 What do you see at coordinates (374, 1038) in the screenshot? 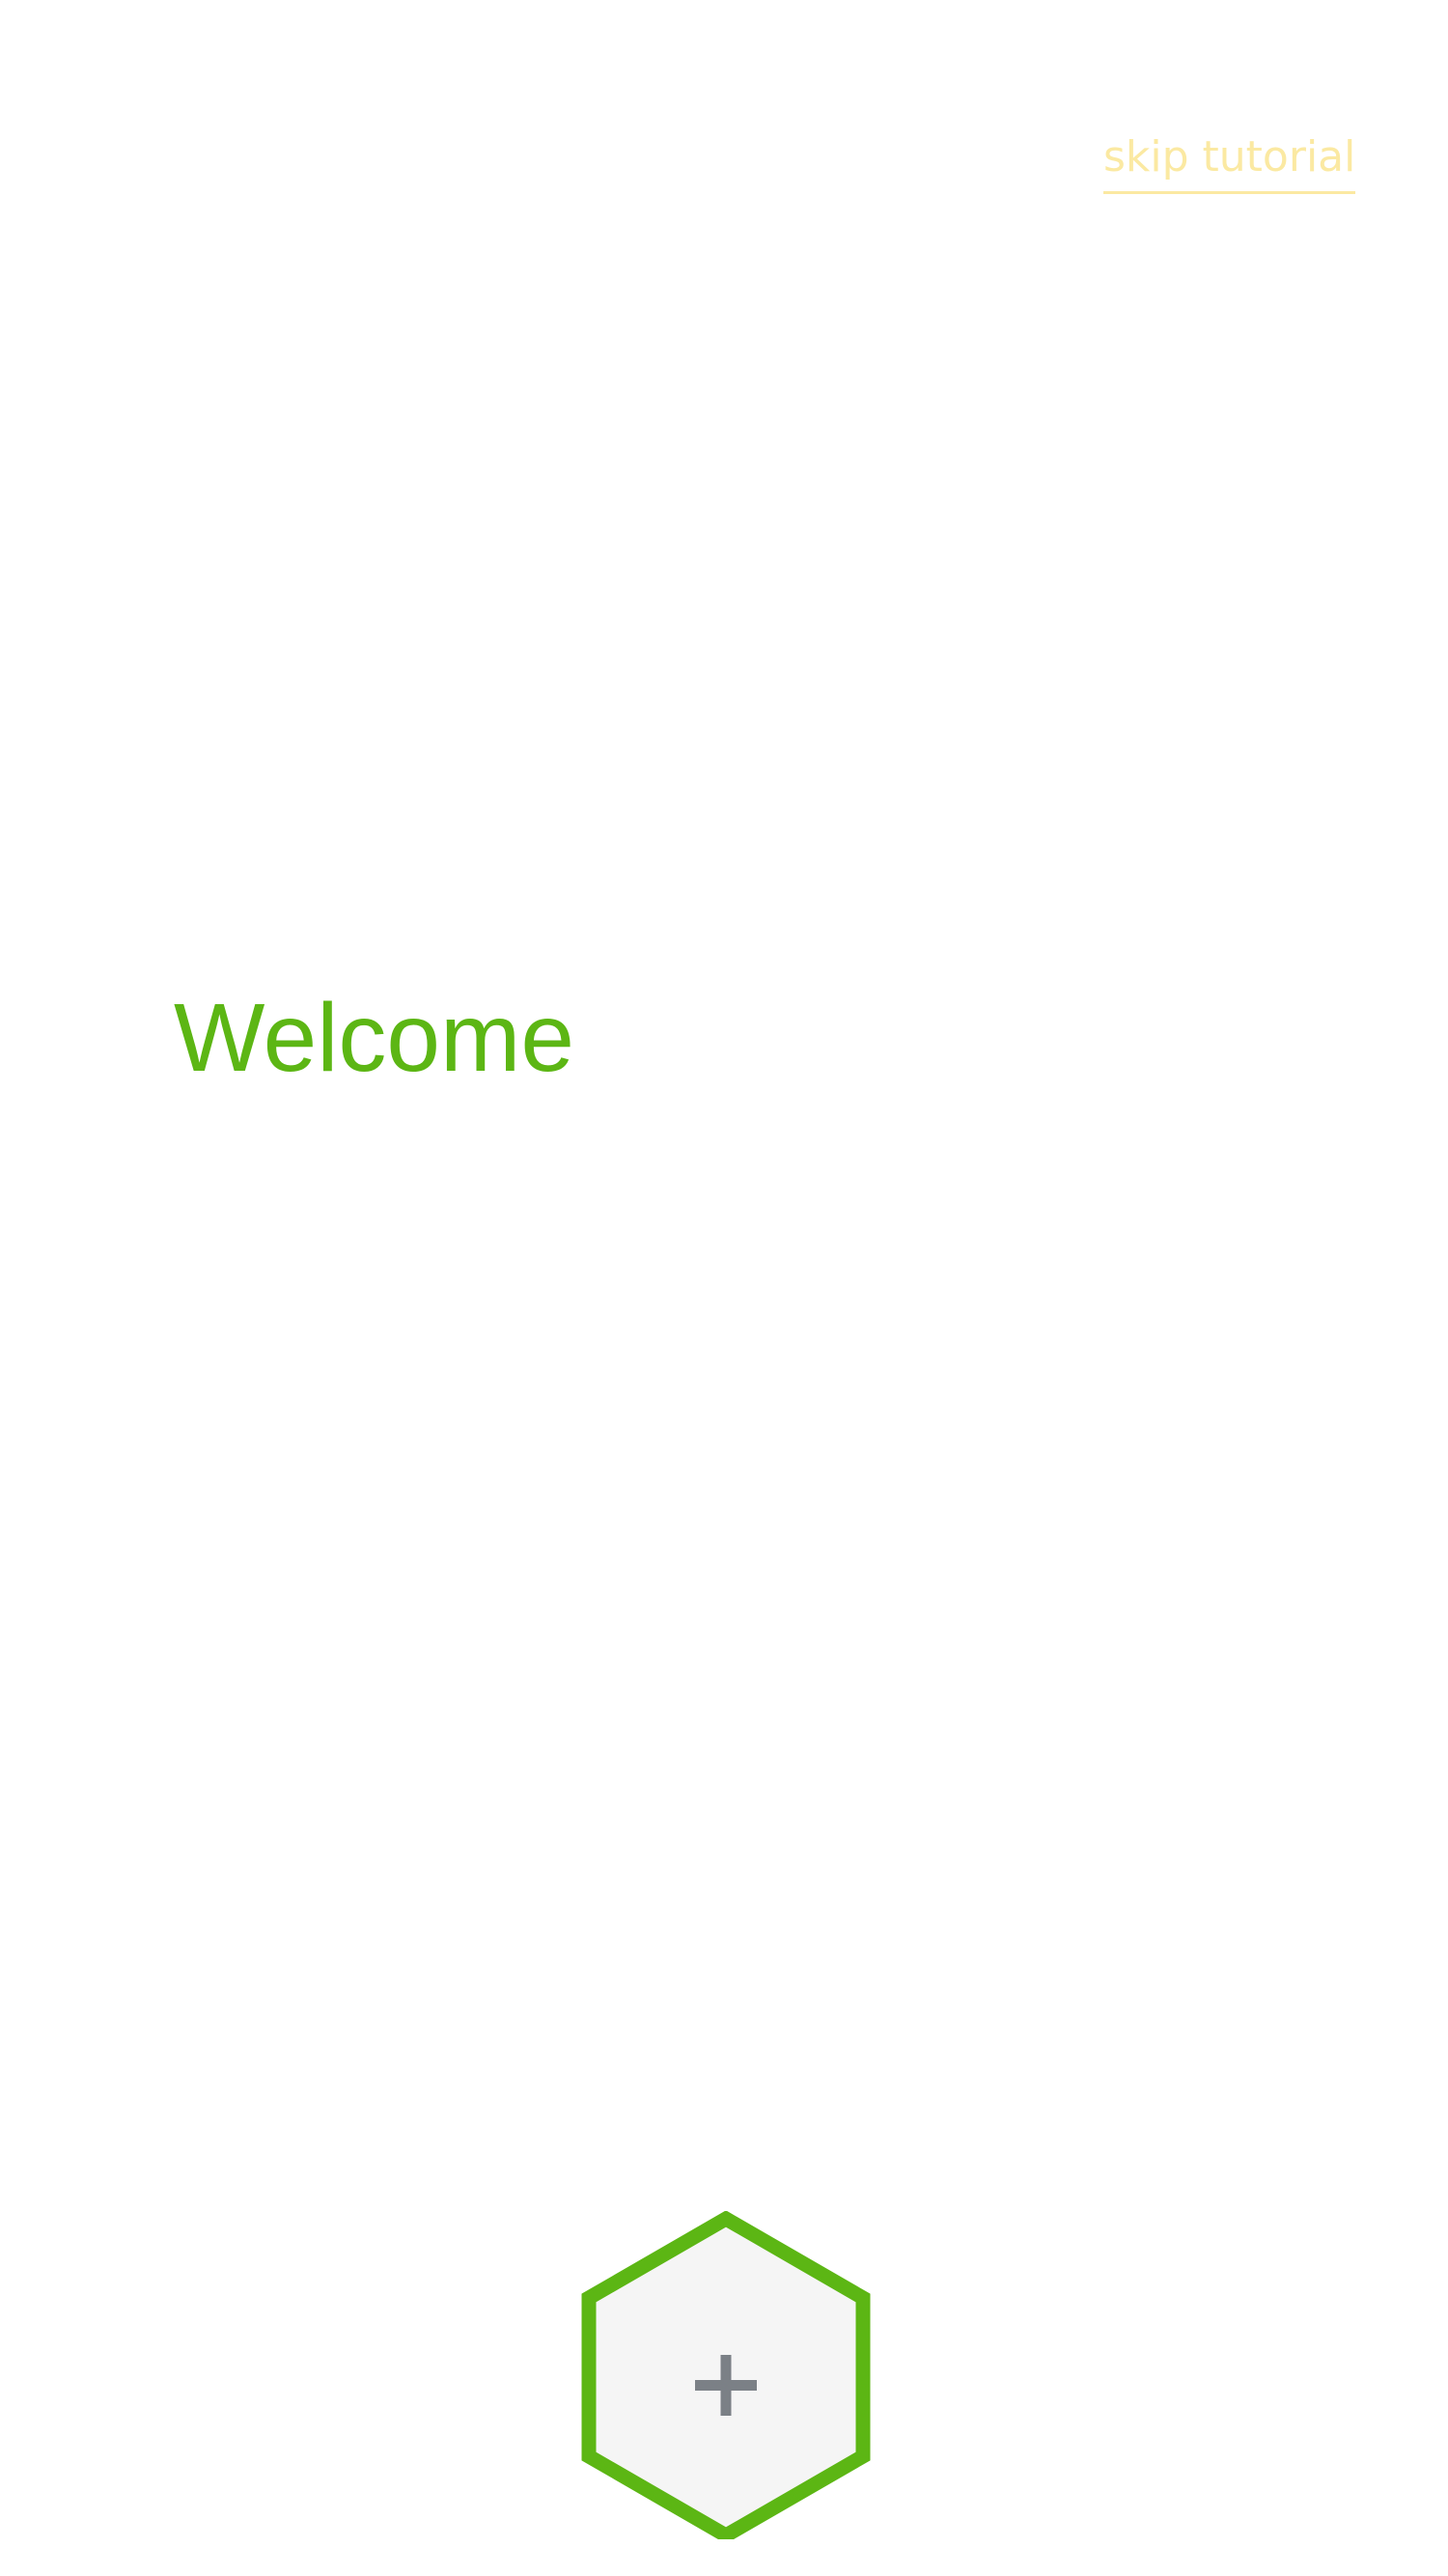
I see `welcome-title: Welcome` at bounding box center [374, 1038].